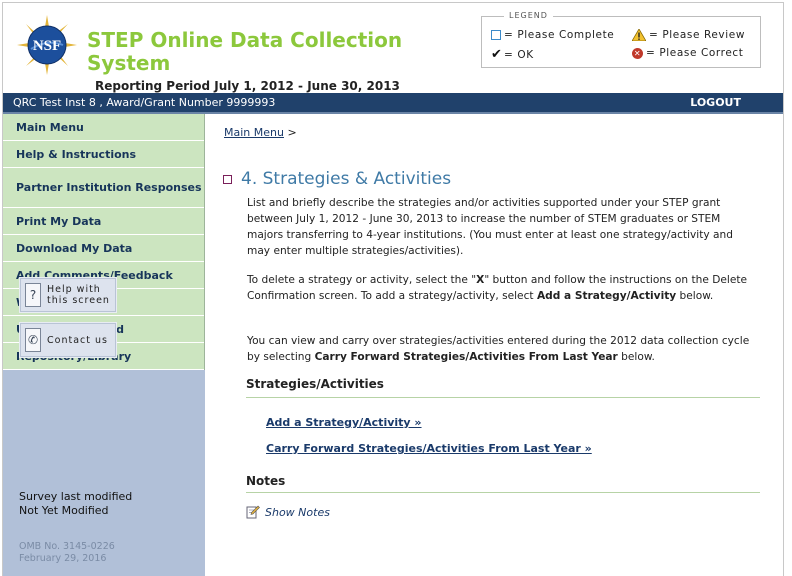 Image resolution: width=792 pixels, height=576 pixels. Describe the element at coordinates (103, 248) in the screenshot. I see `sidebar-item-download-data: Download My Data` at that location.